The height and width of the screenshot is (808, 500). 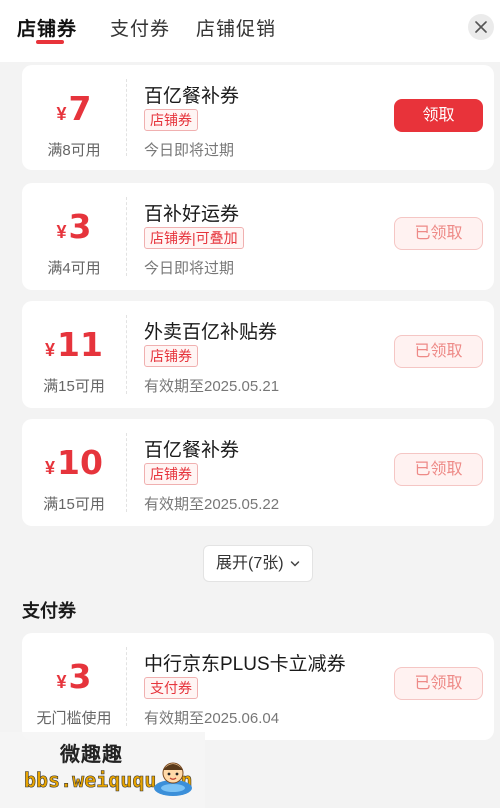 I want to click on coupon-tag: 支付券, so click(x=171, y=688).